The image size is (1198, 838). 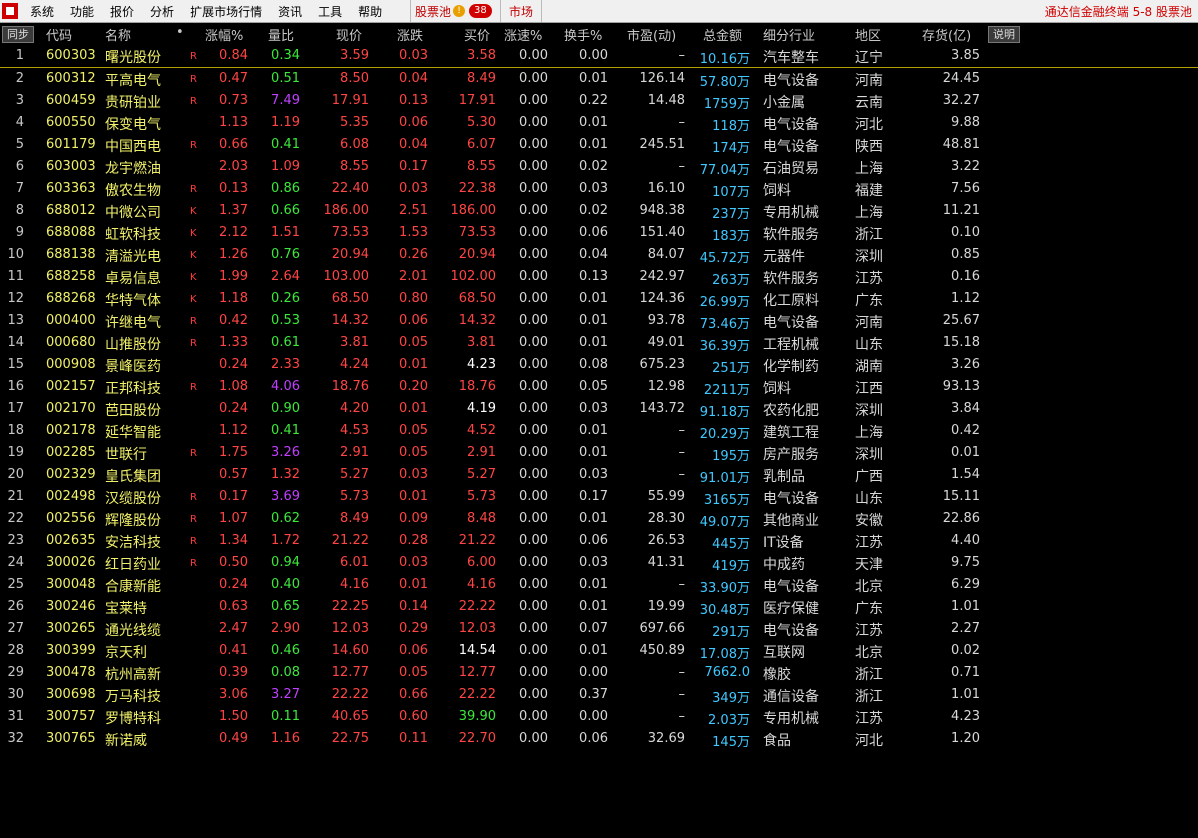 I want to click on volume-ratio: 2.90, so click(x=285, y=628).